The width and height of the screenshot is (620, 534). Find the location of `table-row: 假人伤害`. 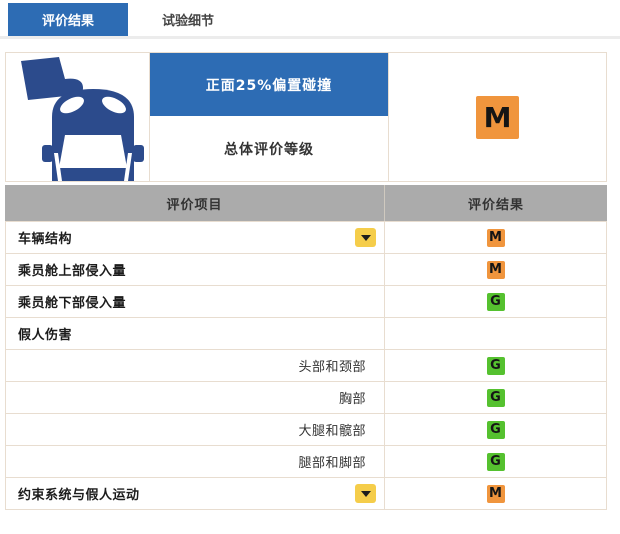

table-row: 假人伤害 is located at coordinates (306, 334).